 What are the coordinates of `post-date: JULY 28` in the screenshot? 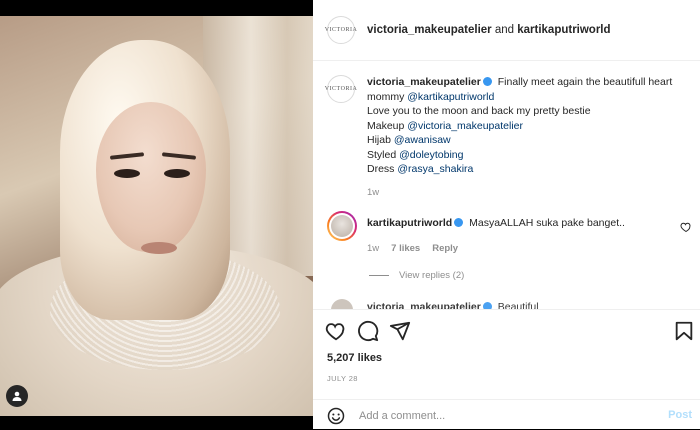 It's located at (342, 378).